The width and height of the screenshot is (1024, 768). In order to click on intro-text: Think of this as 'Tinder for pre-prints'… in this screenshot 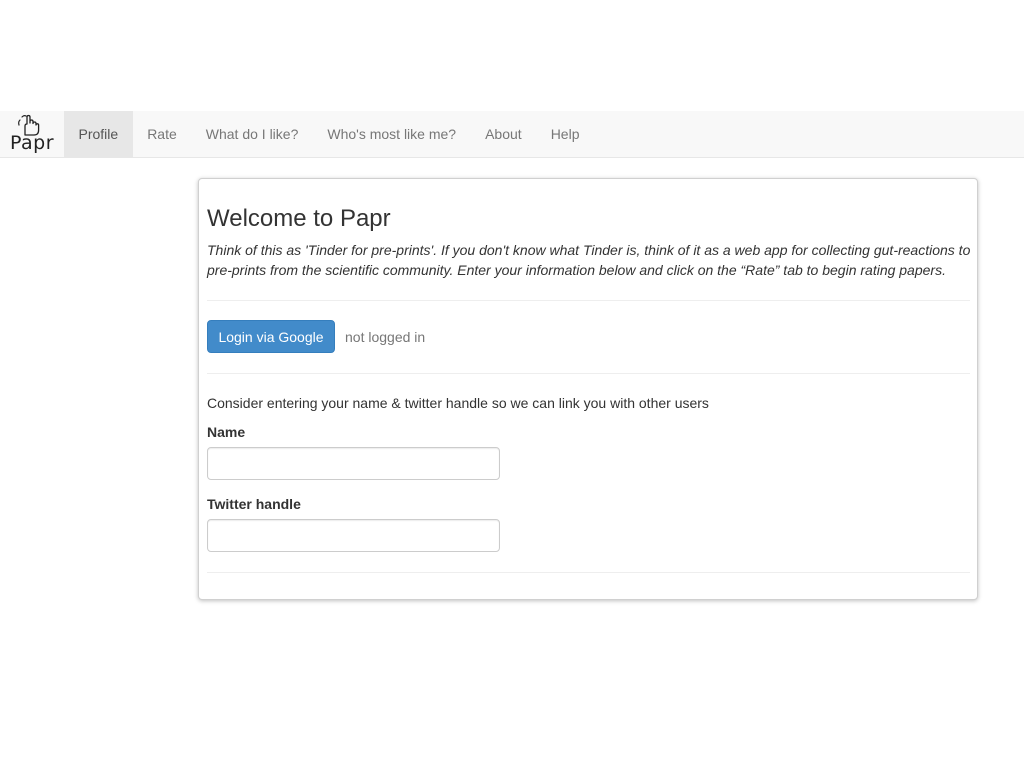, I will do `click(589, 260)`.